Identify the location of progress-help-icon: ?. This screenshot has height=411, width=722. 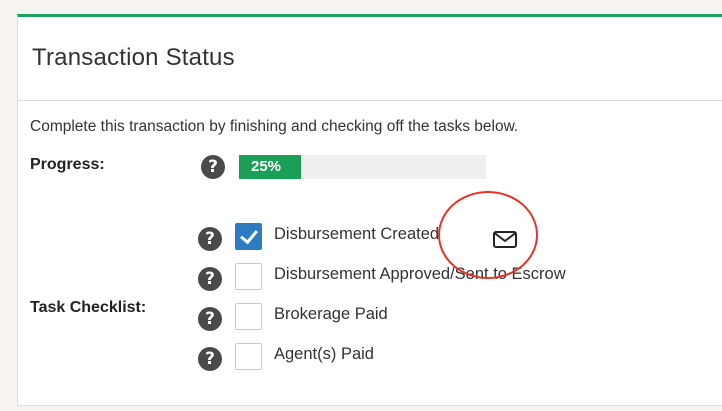
(213, 167).